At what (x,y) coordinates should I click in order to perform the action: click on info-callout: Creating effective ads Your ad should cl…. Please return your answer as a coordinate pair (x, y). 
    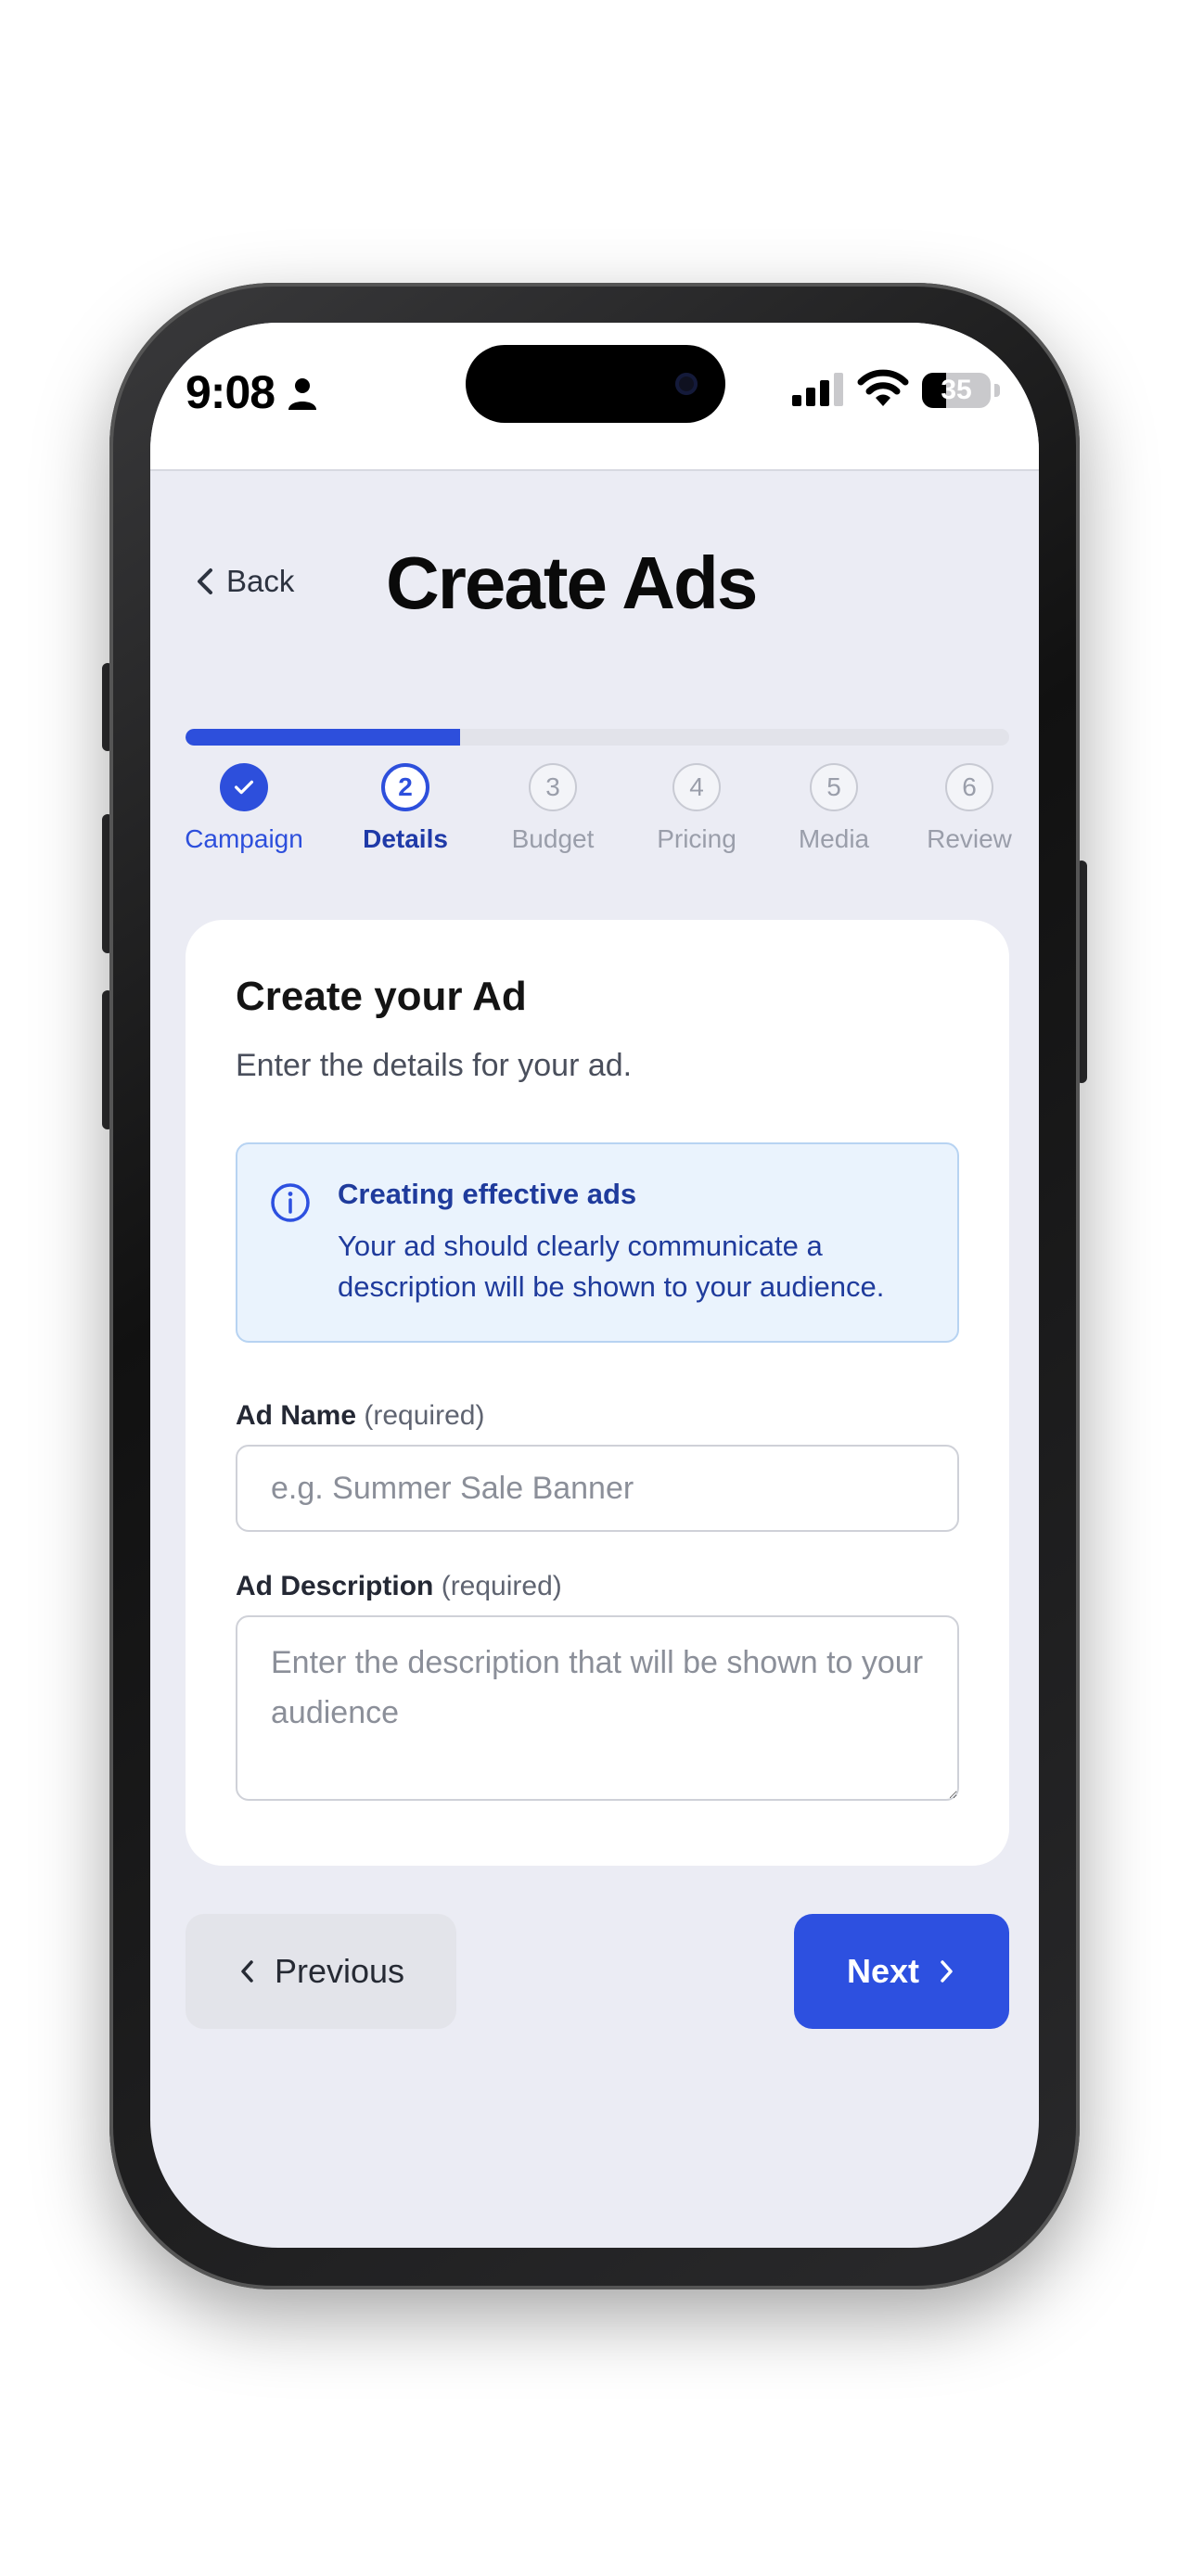
    Looking at the image, I should click on (597, 1243).